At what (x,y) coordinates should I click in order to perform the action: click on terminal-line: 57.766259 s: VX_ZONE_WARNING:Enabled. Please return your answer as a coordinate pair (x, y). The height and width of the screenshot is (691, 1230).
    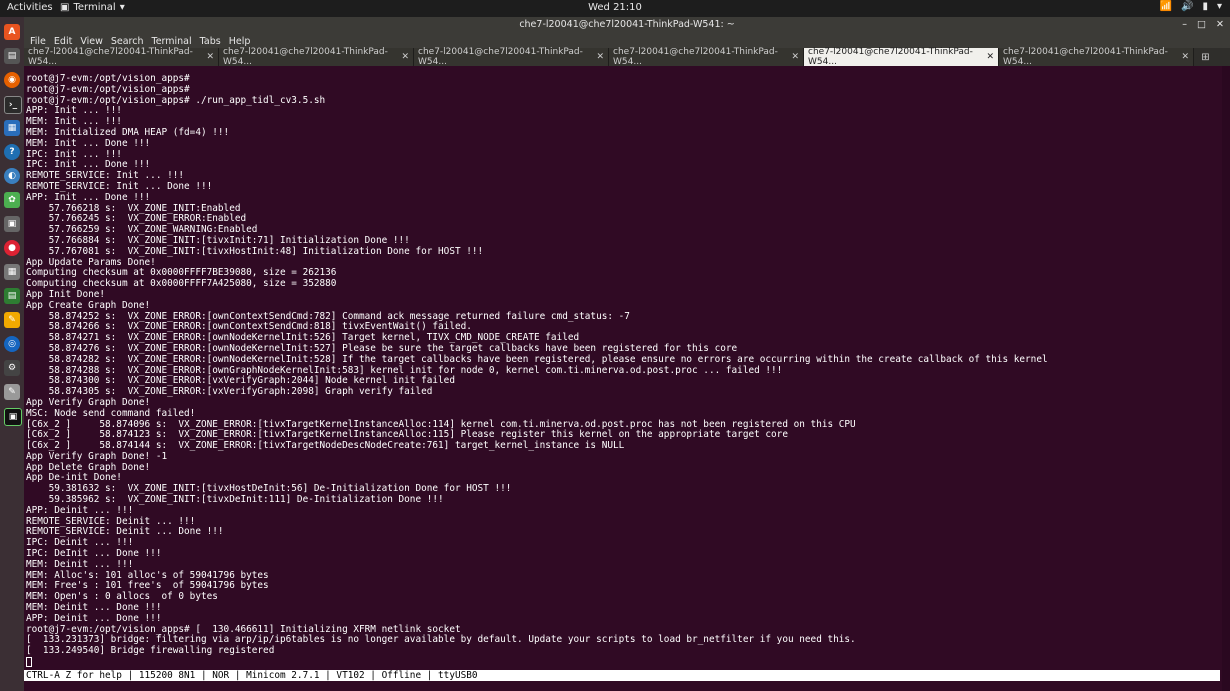
    Looking at the image, I should click on (142, 230).